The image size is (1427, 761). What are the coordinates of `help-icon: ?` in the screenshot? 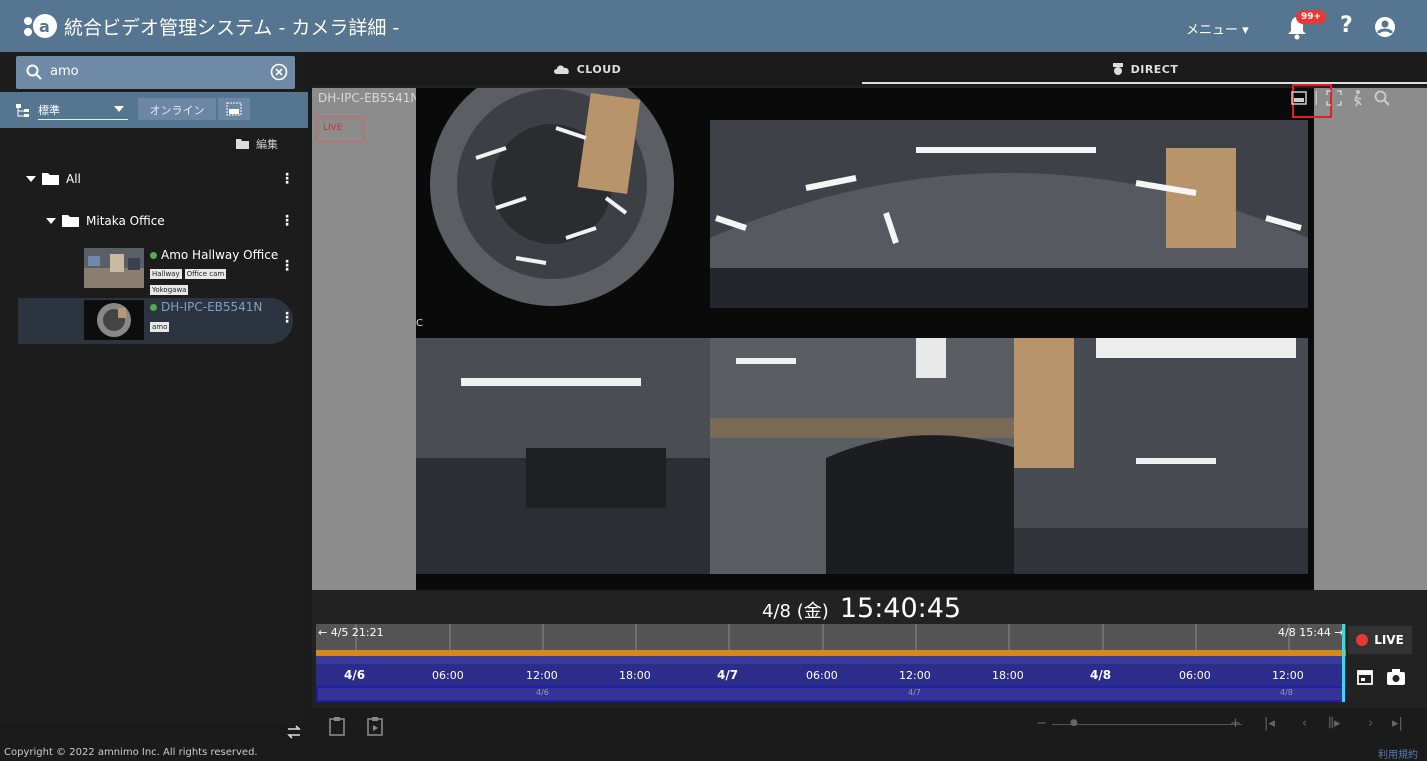 It's located at (1346, 25).